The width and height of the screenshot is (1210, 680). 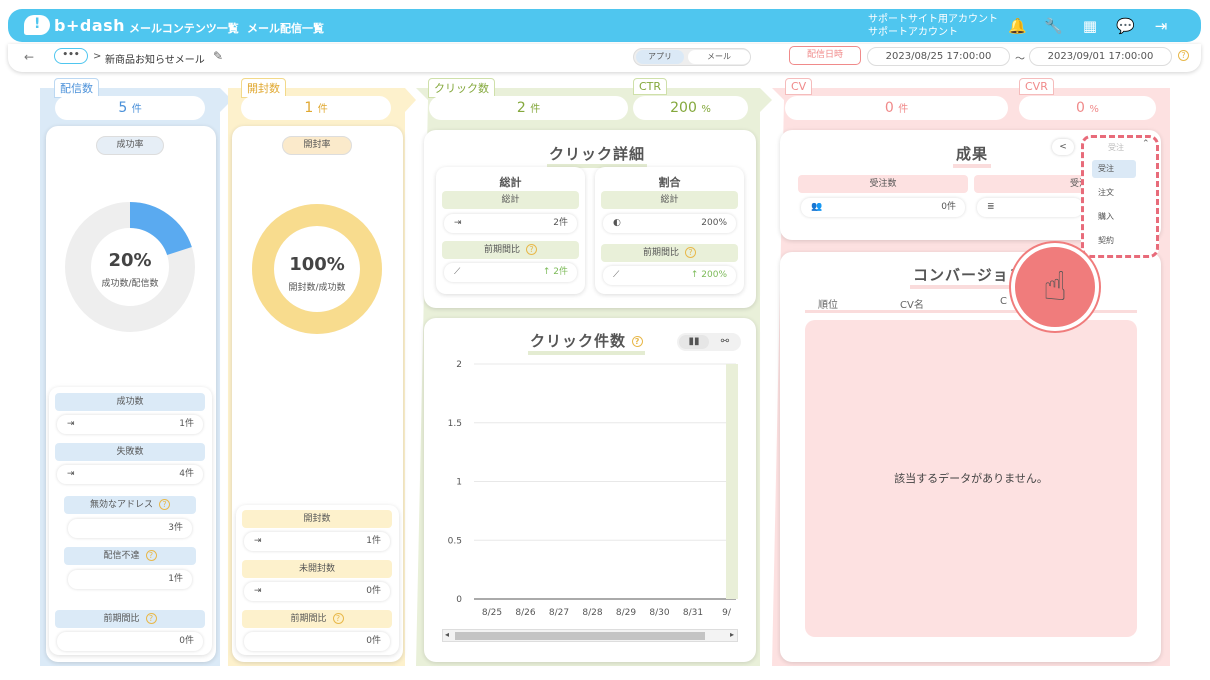 I want to click on dropdown-selected: 受注, so click(x=1116, y=147).